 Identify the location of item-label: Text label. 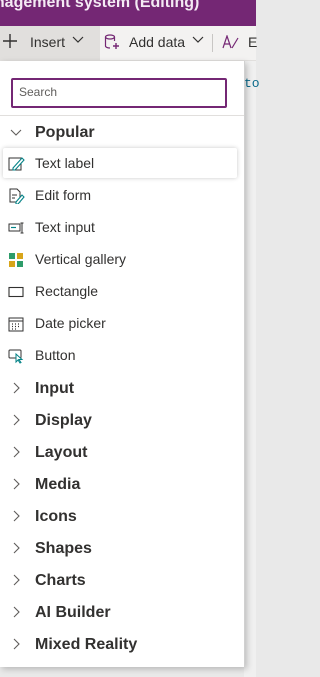
(65, 163).